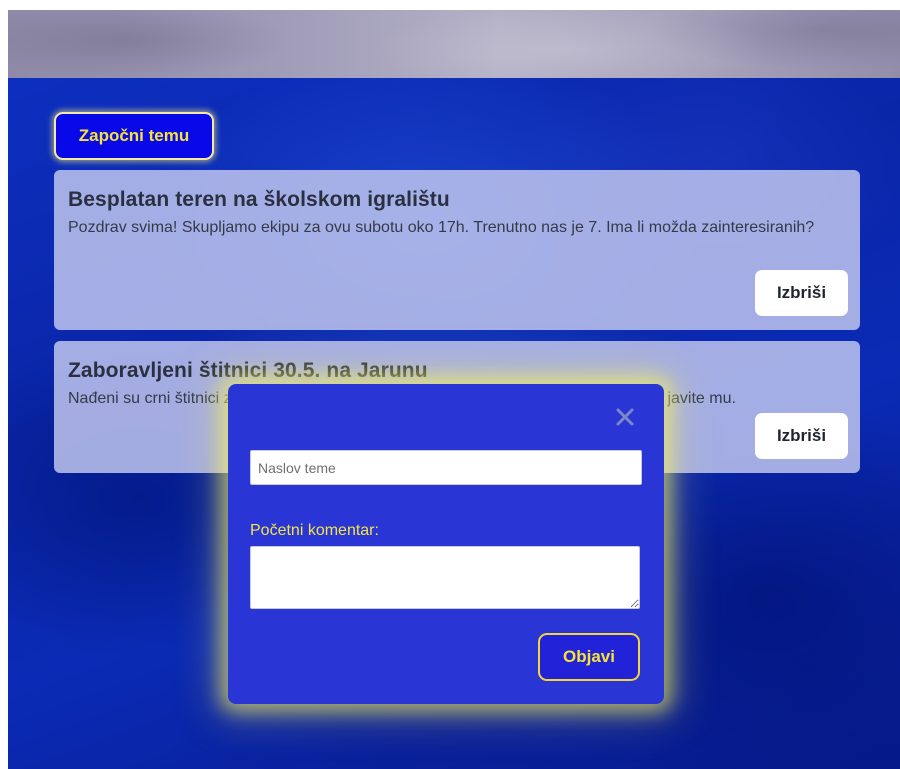 The height and width of the screenshot is (769, 900). I want to click on topic-title: Zaboravljeni štitnici 30.5. na Jarunu, so click(248, 370).